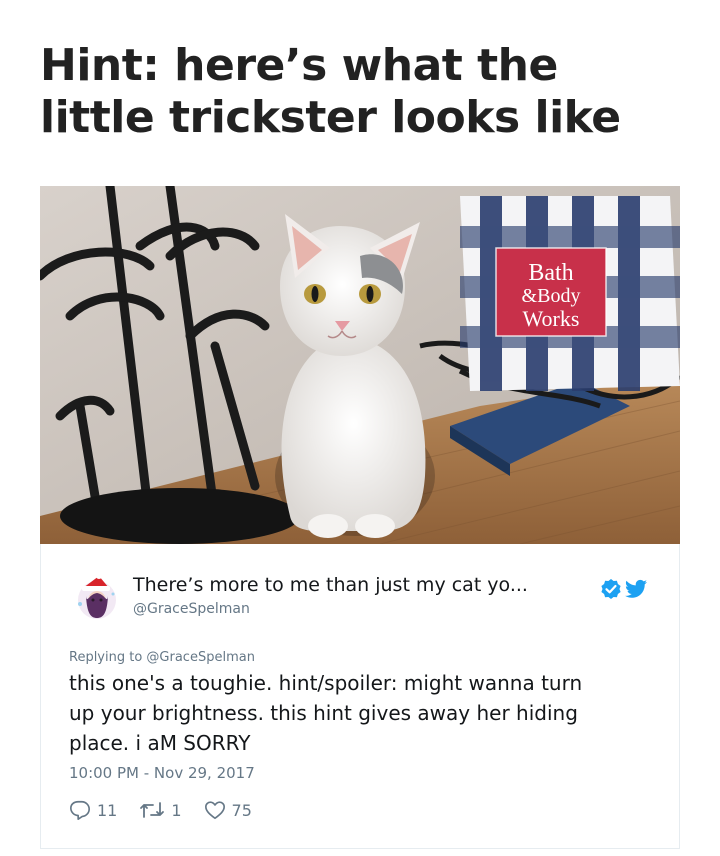  I want to click on verified-badge-icon, so click(611, 589).